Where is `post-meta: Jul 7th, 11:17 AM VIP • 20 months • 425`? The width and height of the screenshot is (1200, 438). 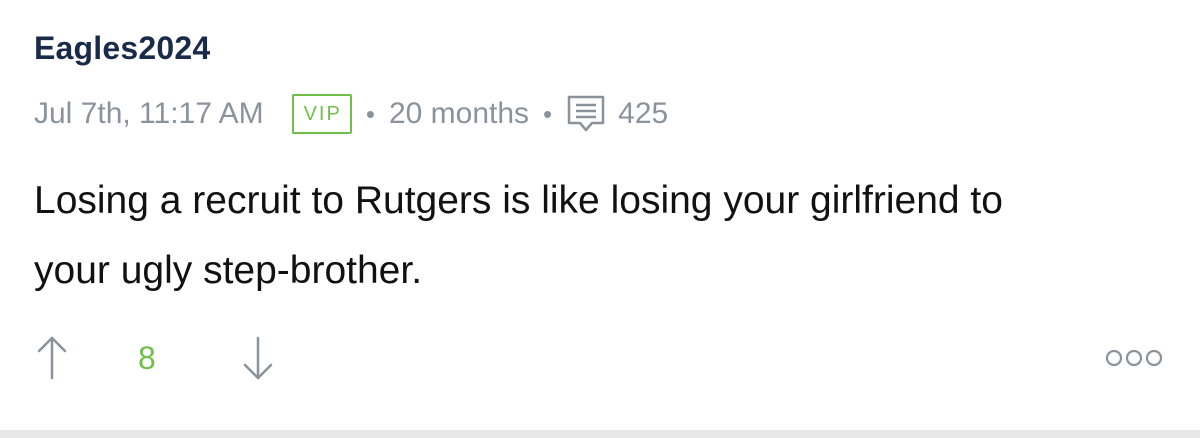 post-meta: Jul 7th, 11:17 AM VIP • 20 months • 425 is located at coordinates (351, 114).